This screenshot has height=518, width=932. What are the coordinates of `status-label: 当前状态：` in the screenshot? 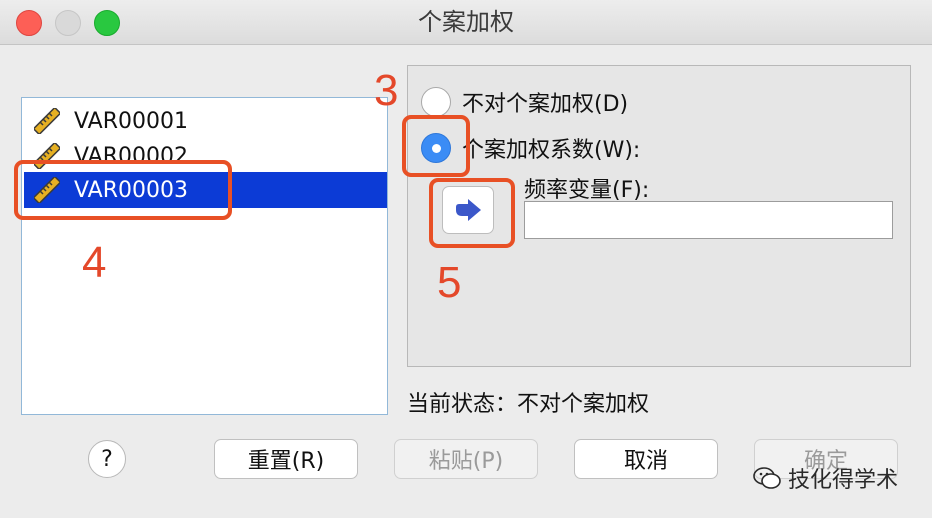 It's located at (462, 404).